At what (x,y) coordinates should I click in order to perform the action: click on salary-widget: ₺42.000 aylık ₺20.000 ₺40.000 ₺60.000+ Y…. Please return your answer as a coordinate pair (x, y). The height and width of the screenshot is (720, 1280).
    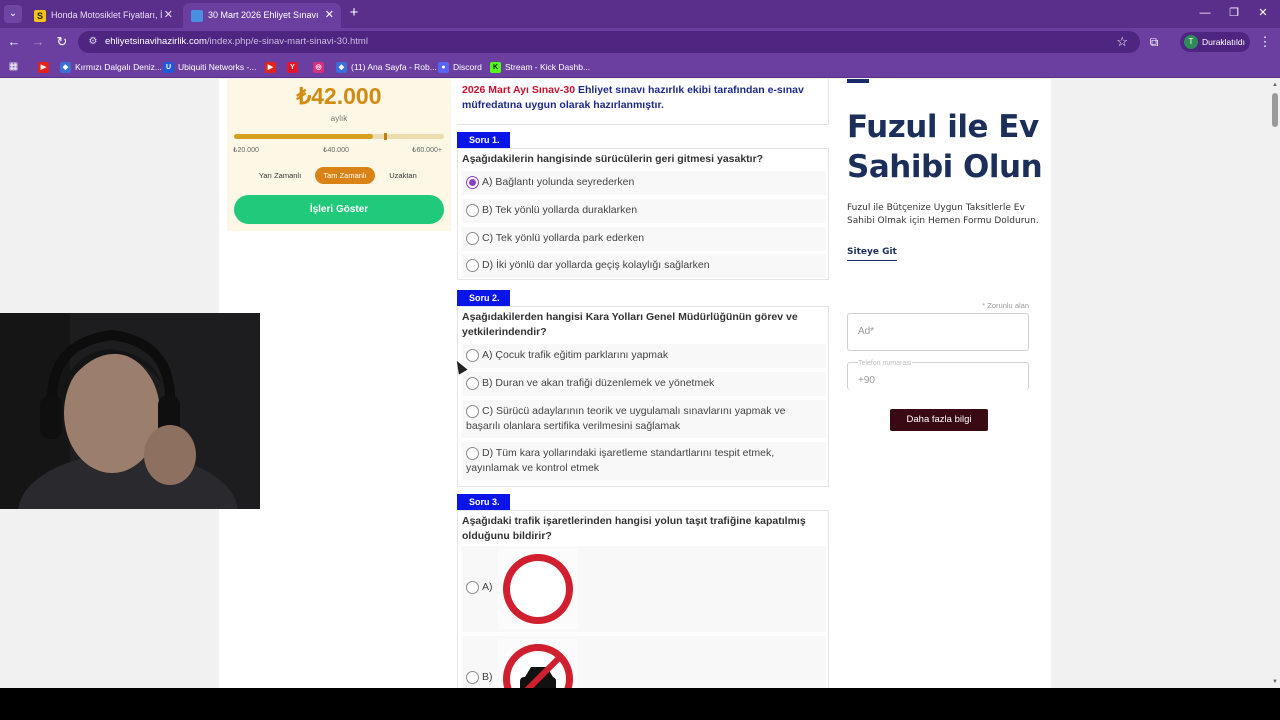
    Looking at the image, I should click on (339, 155).